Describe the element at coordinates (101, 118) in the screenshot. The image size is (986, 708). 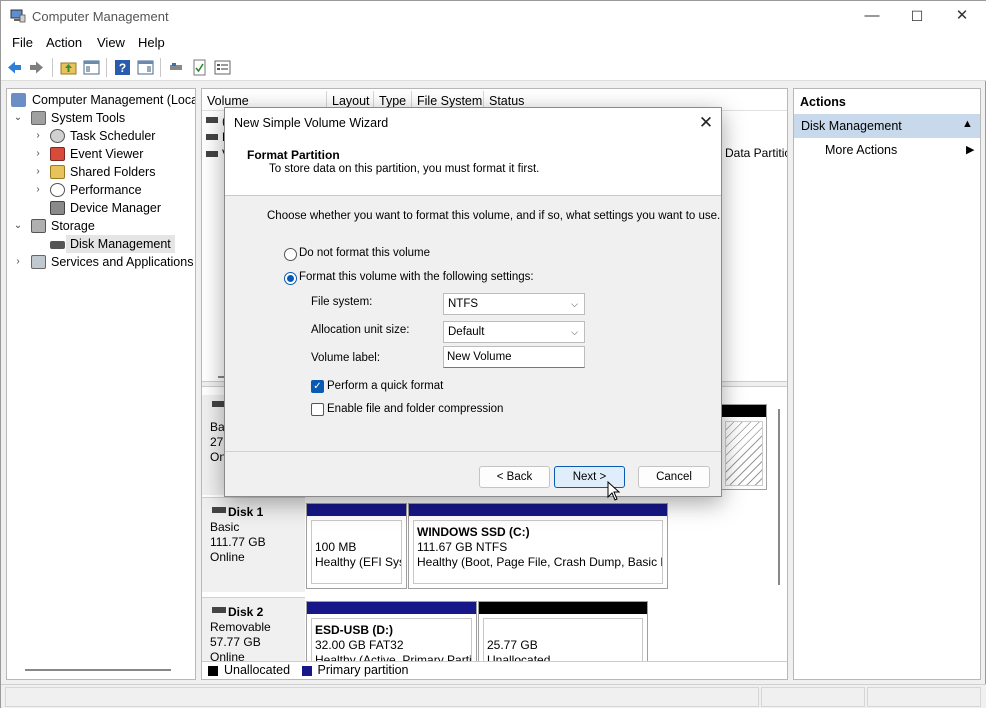
I see `tree-item-system-tools: ⌄ System Tools` at that location.